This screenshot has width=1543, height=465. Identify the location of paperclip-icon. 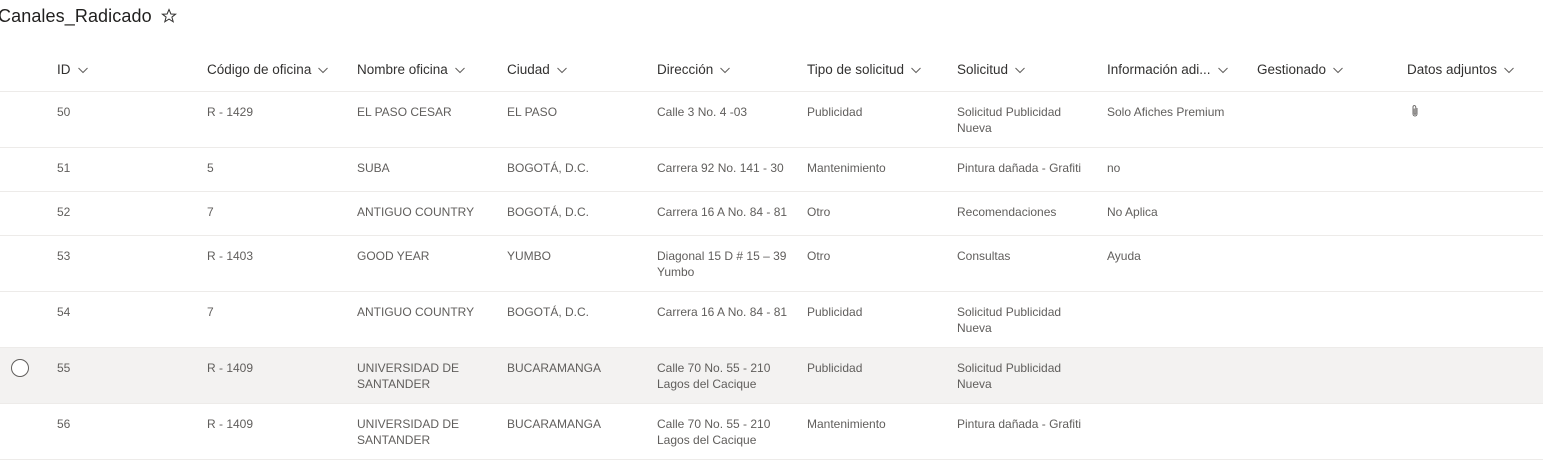
(1415, 111).